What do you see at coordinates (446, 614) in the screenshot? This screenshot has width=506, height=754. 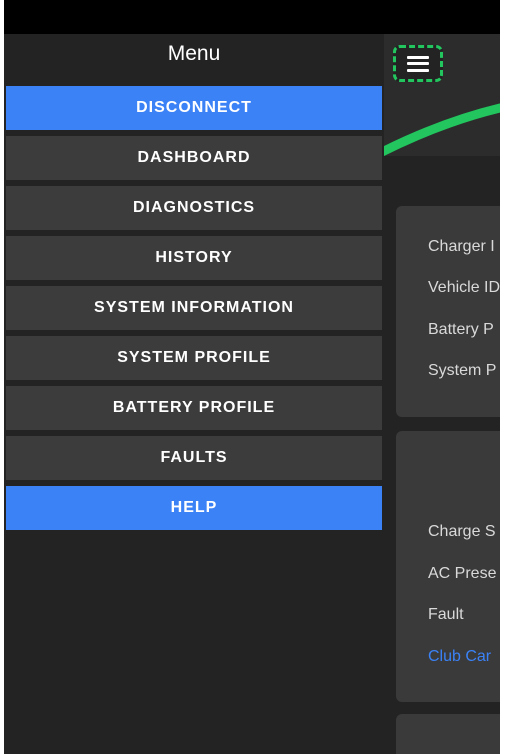 I see `card-row: Fault` at bounding box center [446, 614].